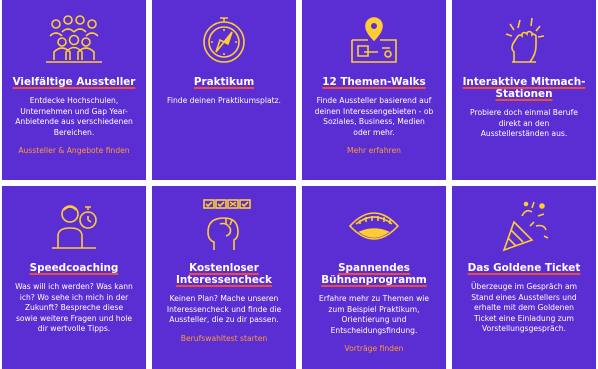  I want to click on tile-title: Kostenloser Interessencheck, so click(224, 274).